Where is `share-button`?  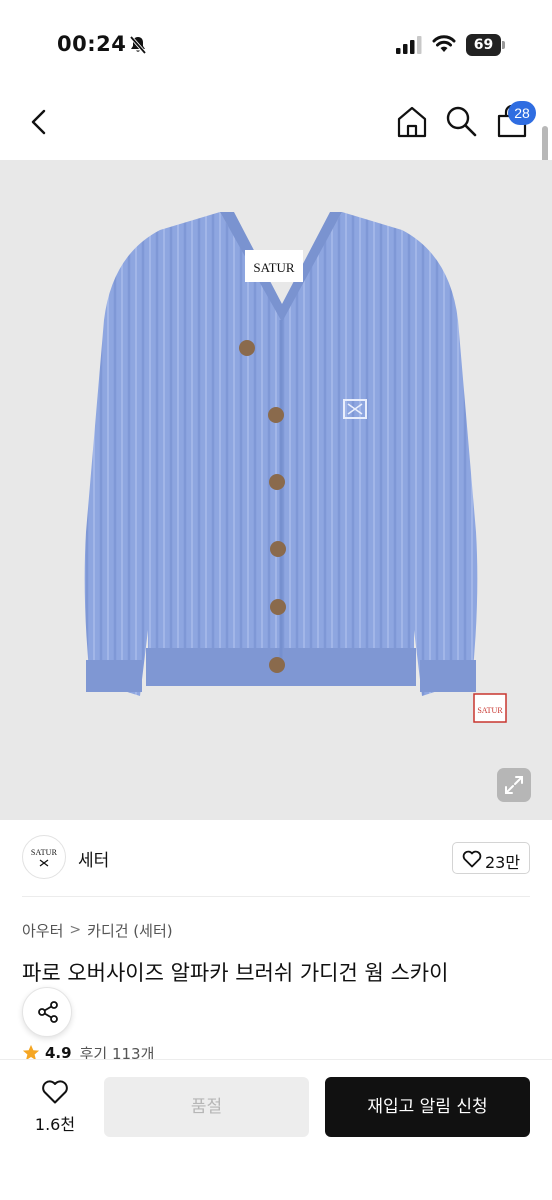 share-button is located at coordinates (47, 1012).